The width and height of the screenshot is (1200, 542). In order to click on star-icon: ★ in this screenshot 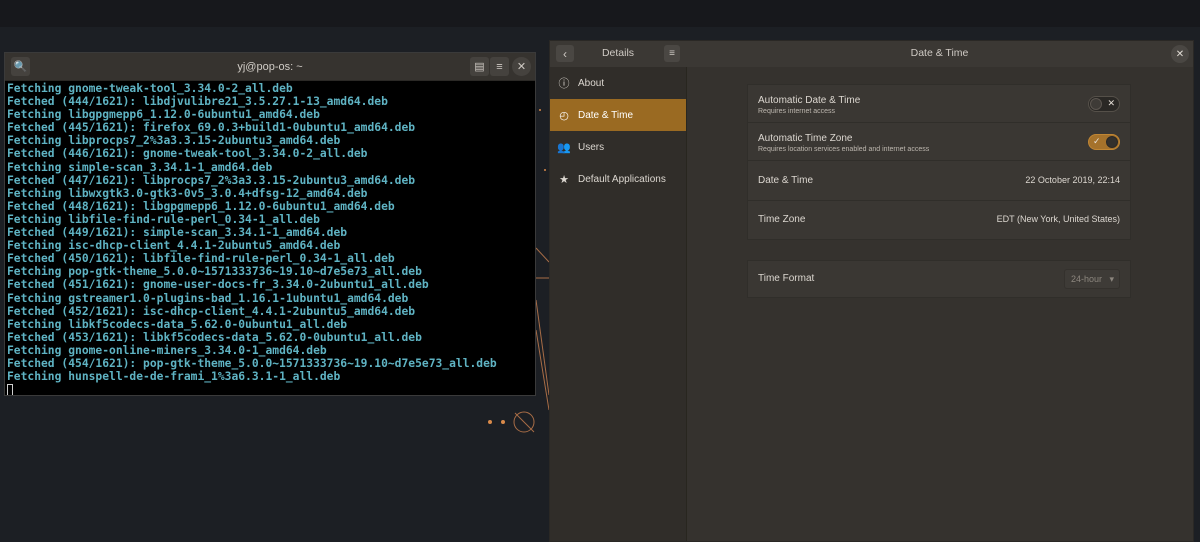, I will do `click(564, 179)`.